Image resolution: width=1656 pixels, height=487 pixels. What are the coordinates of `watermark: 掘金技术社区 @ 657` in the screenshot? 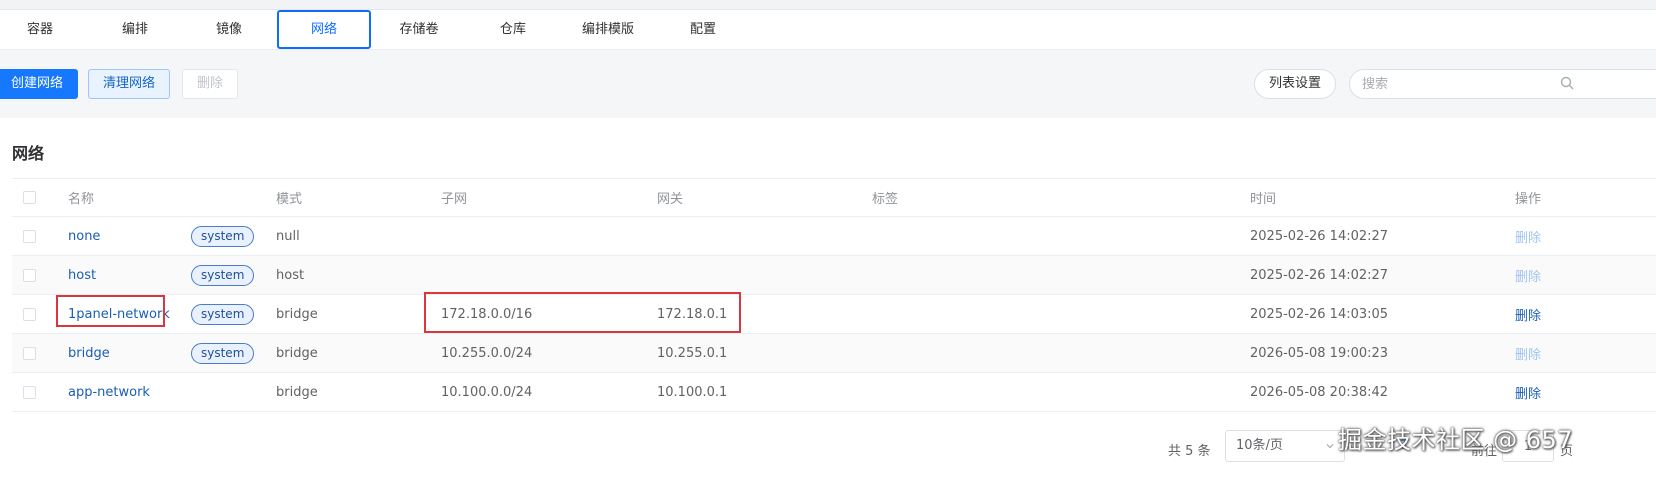 It's located at (1456, 440).